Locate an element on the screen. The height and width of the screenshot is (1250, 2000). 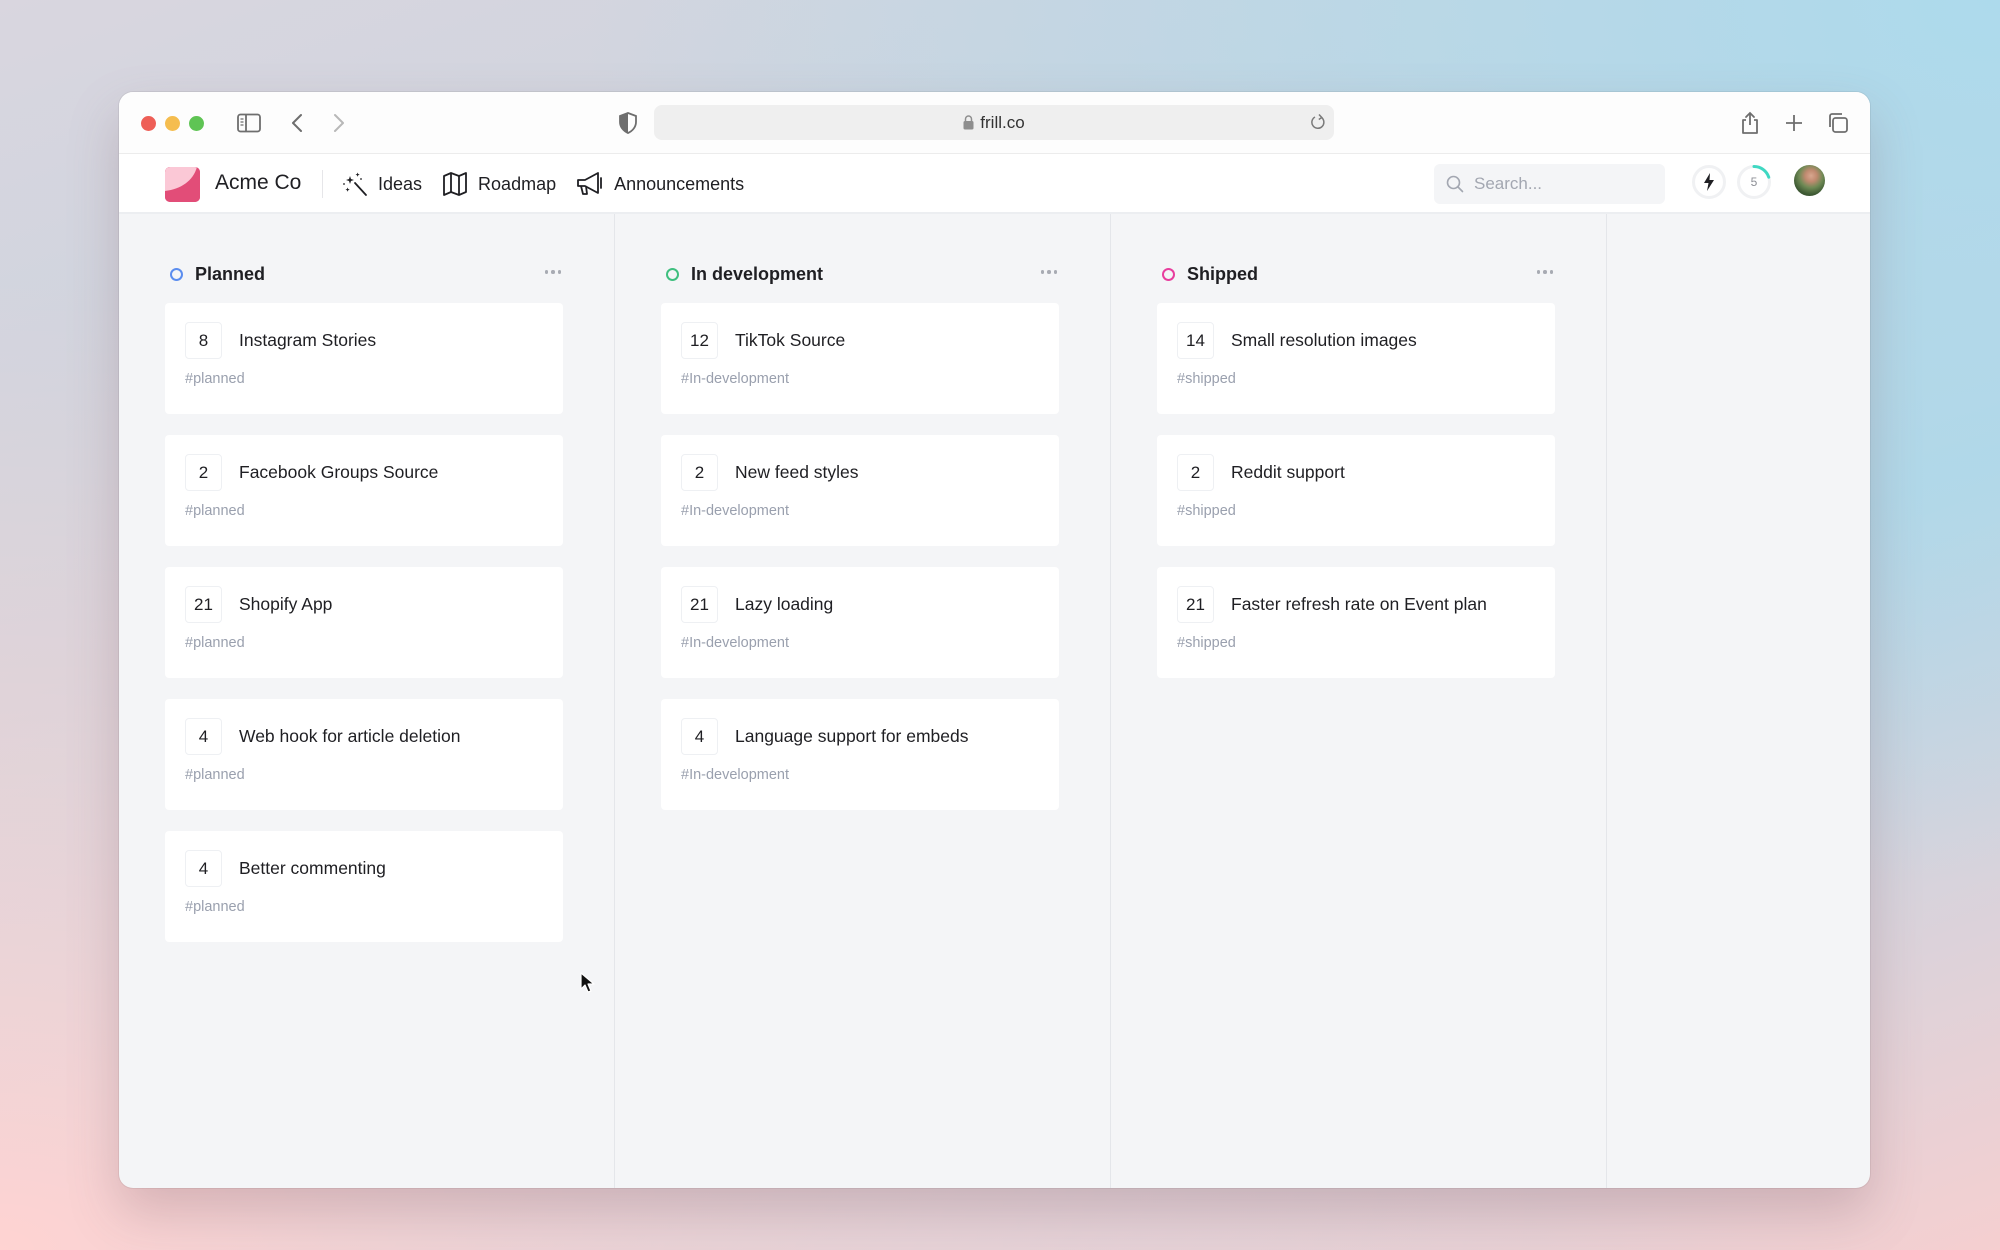
megaphone-icon is located at coordinates (589, 183).